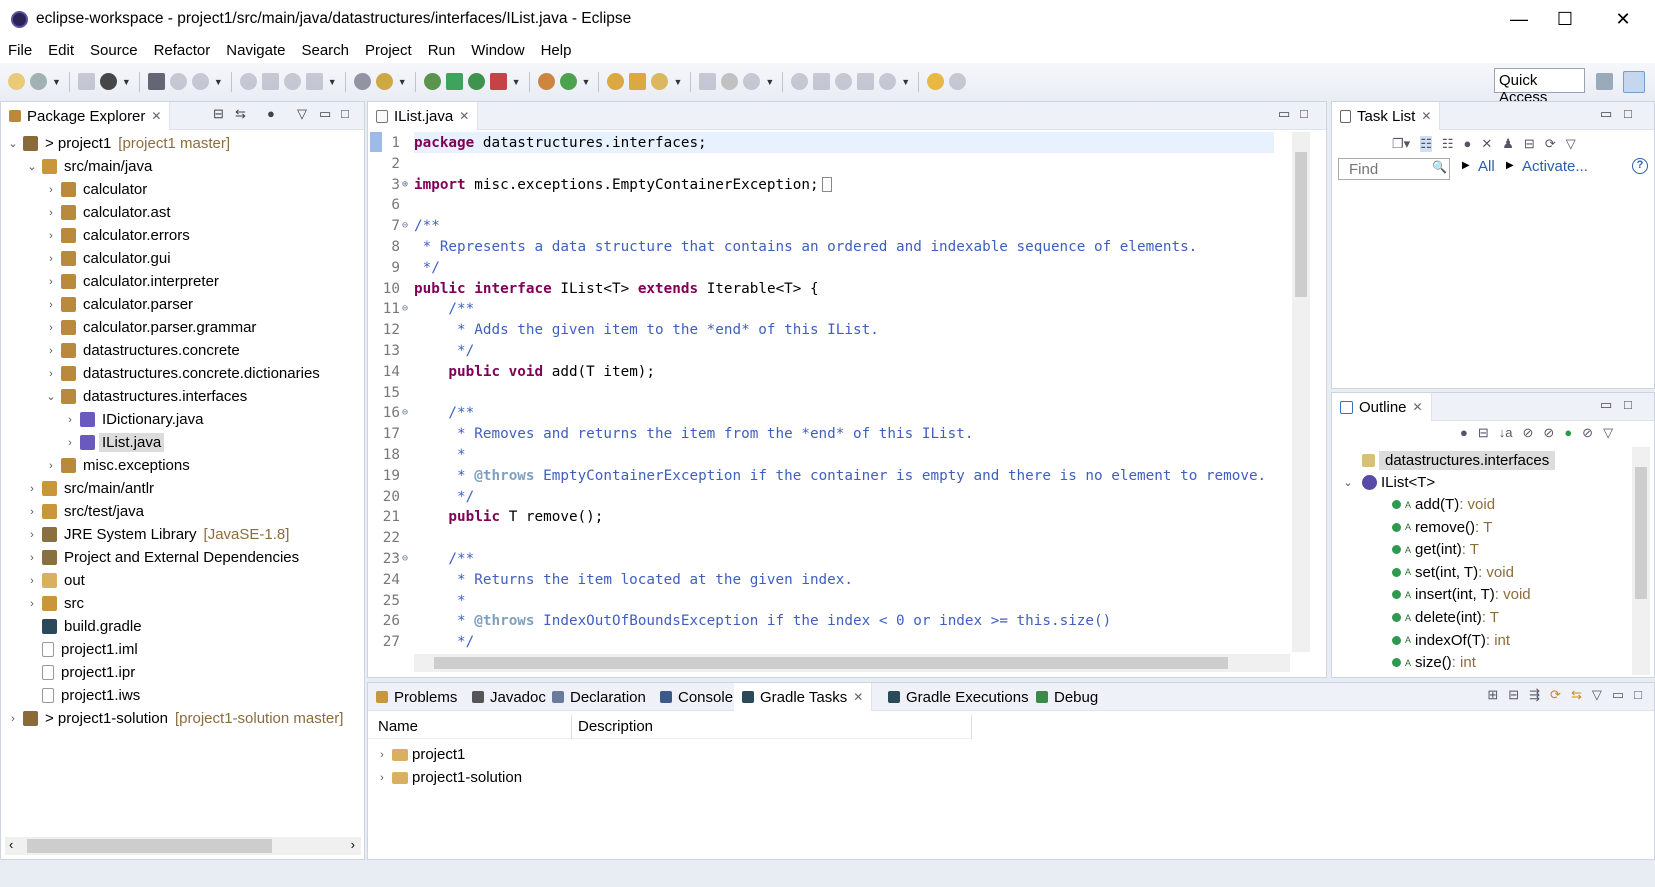 Image resolution: width=1655 pixels, height=887 pixels. I want to click on hide-fields-icon: ⊘, so click(1528, 433).